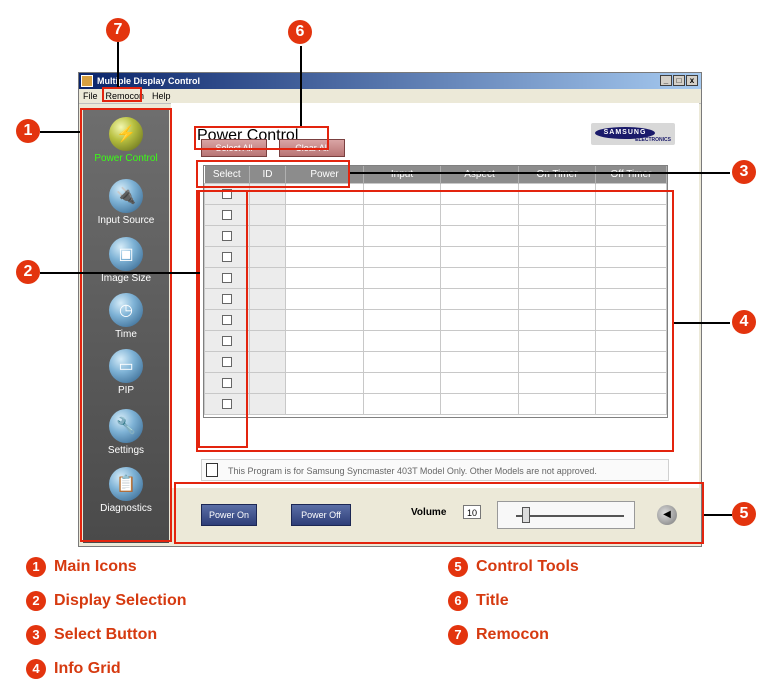  I want to click on legend-number: 7, so click(458, 635).